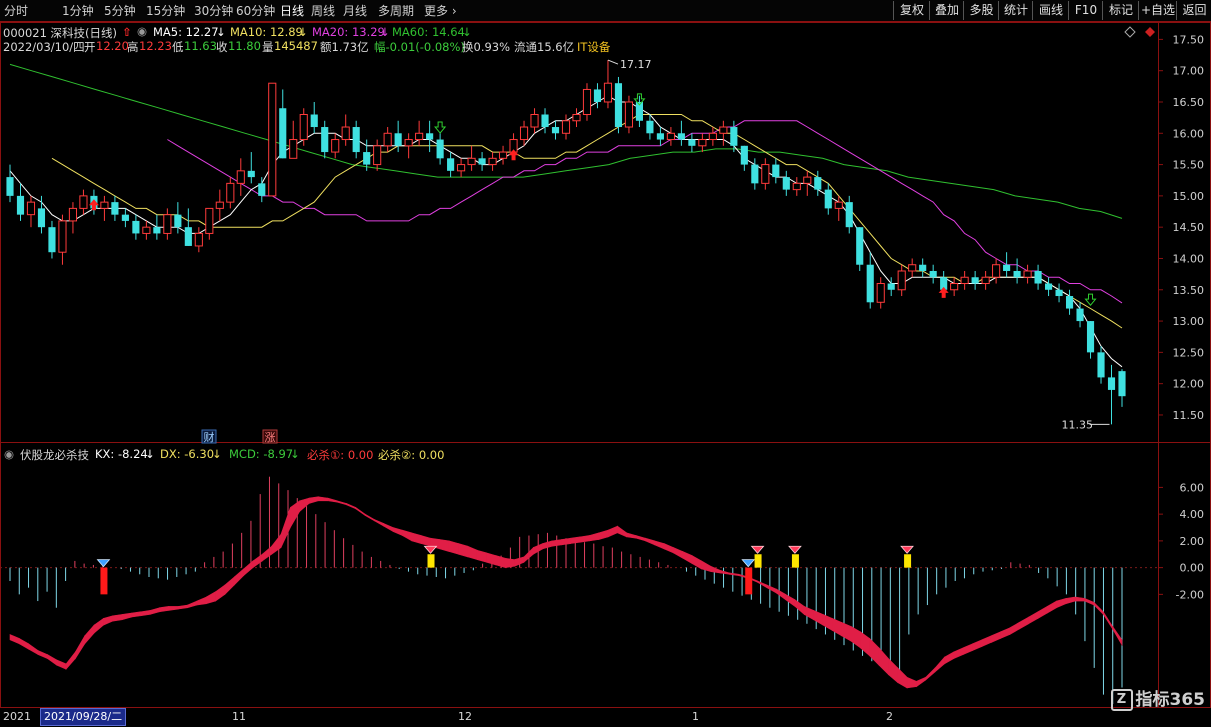 The height and width of the screenshot is (727, 1211). I want to click on date-start-fragment: 2021, so click(17, 716).